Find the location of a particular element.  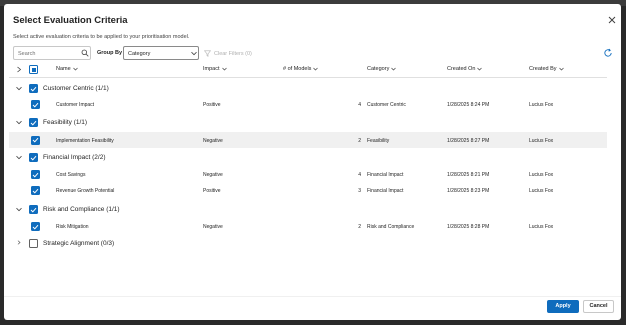

group-by-label: Group By is located at coordinates (110, 53).